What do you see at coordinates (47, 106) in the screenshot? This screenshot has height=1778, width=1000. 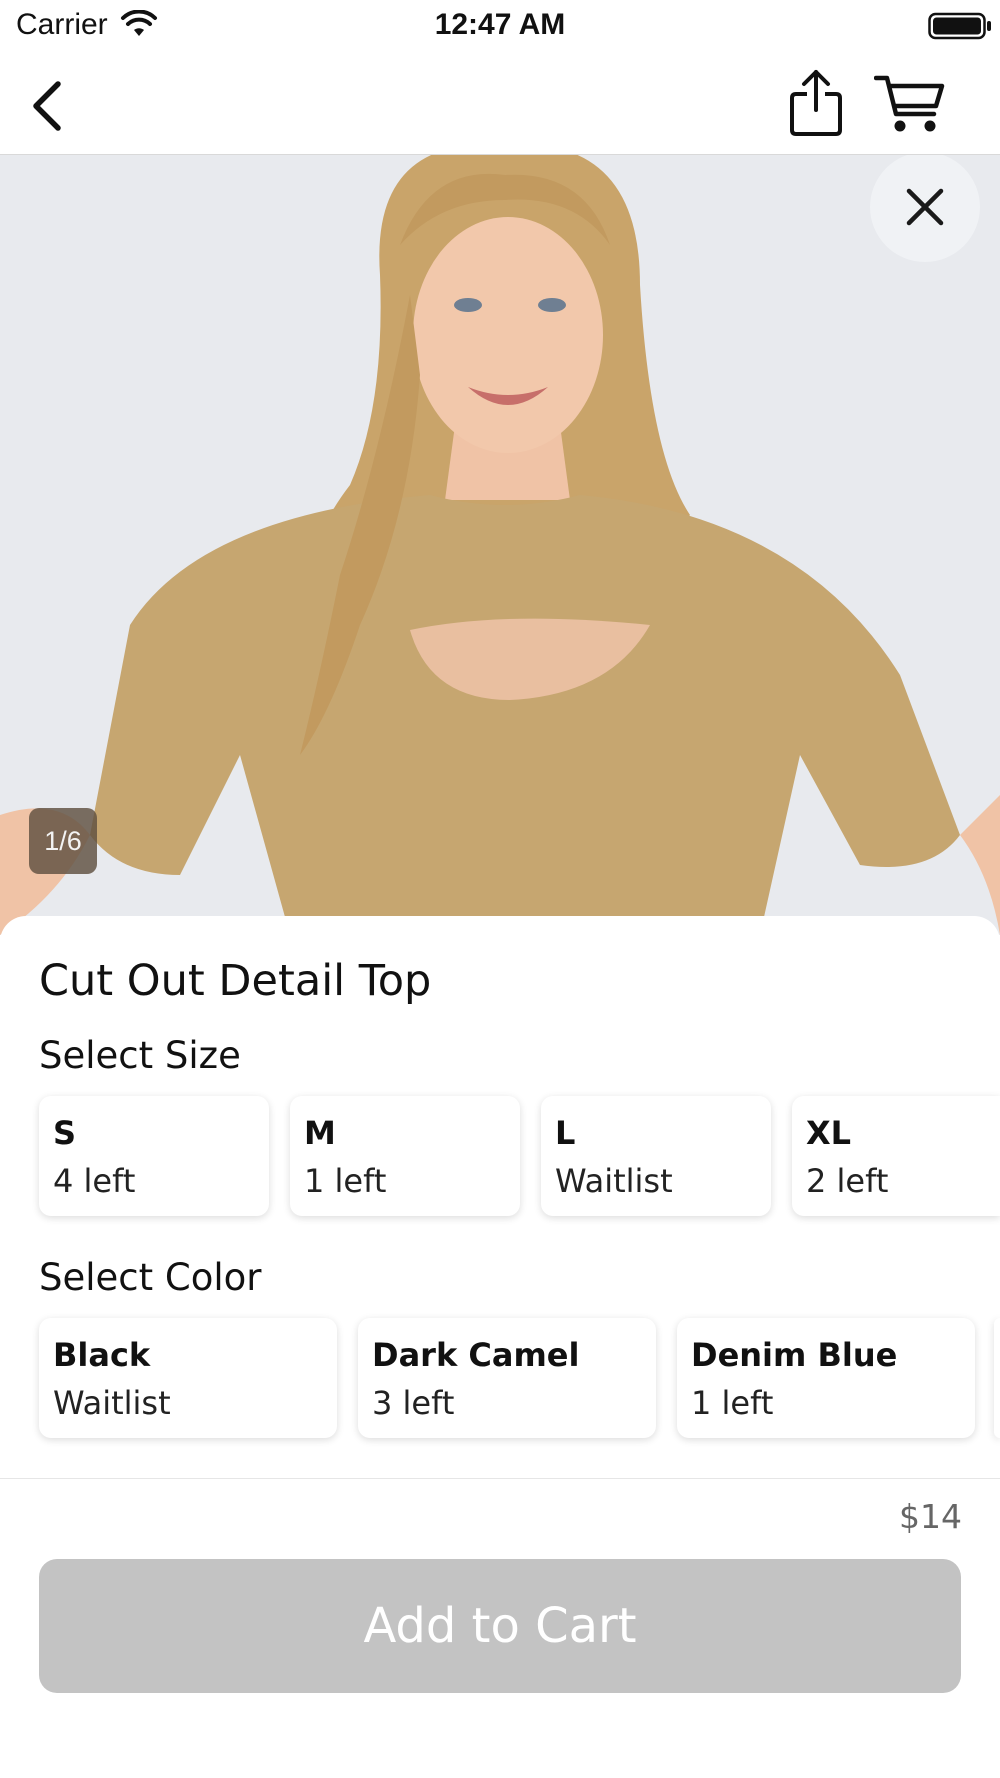 I see `back-chevron-icon` at bounding box center [47, 106].